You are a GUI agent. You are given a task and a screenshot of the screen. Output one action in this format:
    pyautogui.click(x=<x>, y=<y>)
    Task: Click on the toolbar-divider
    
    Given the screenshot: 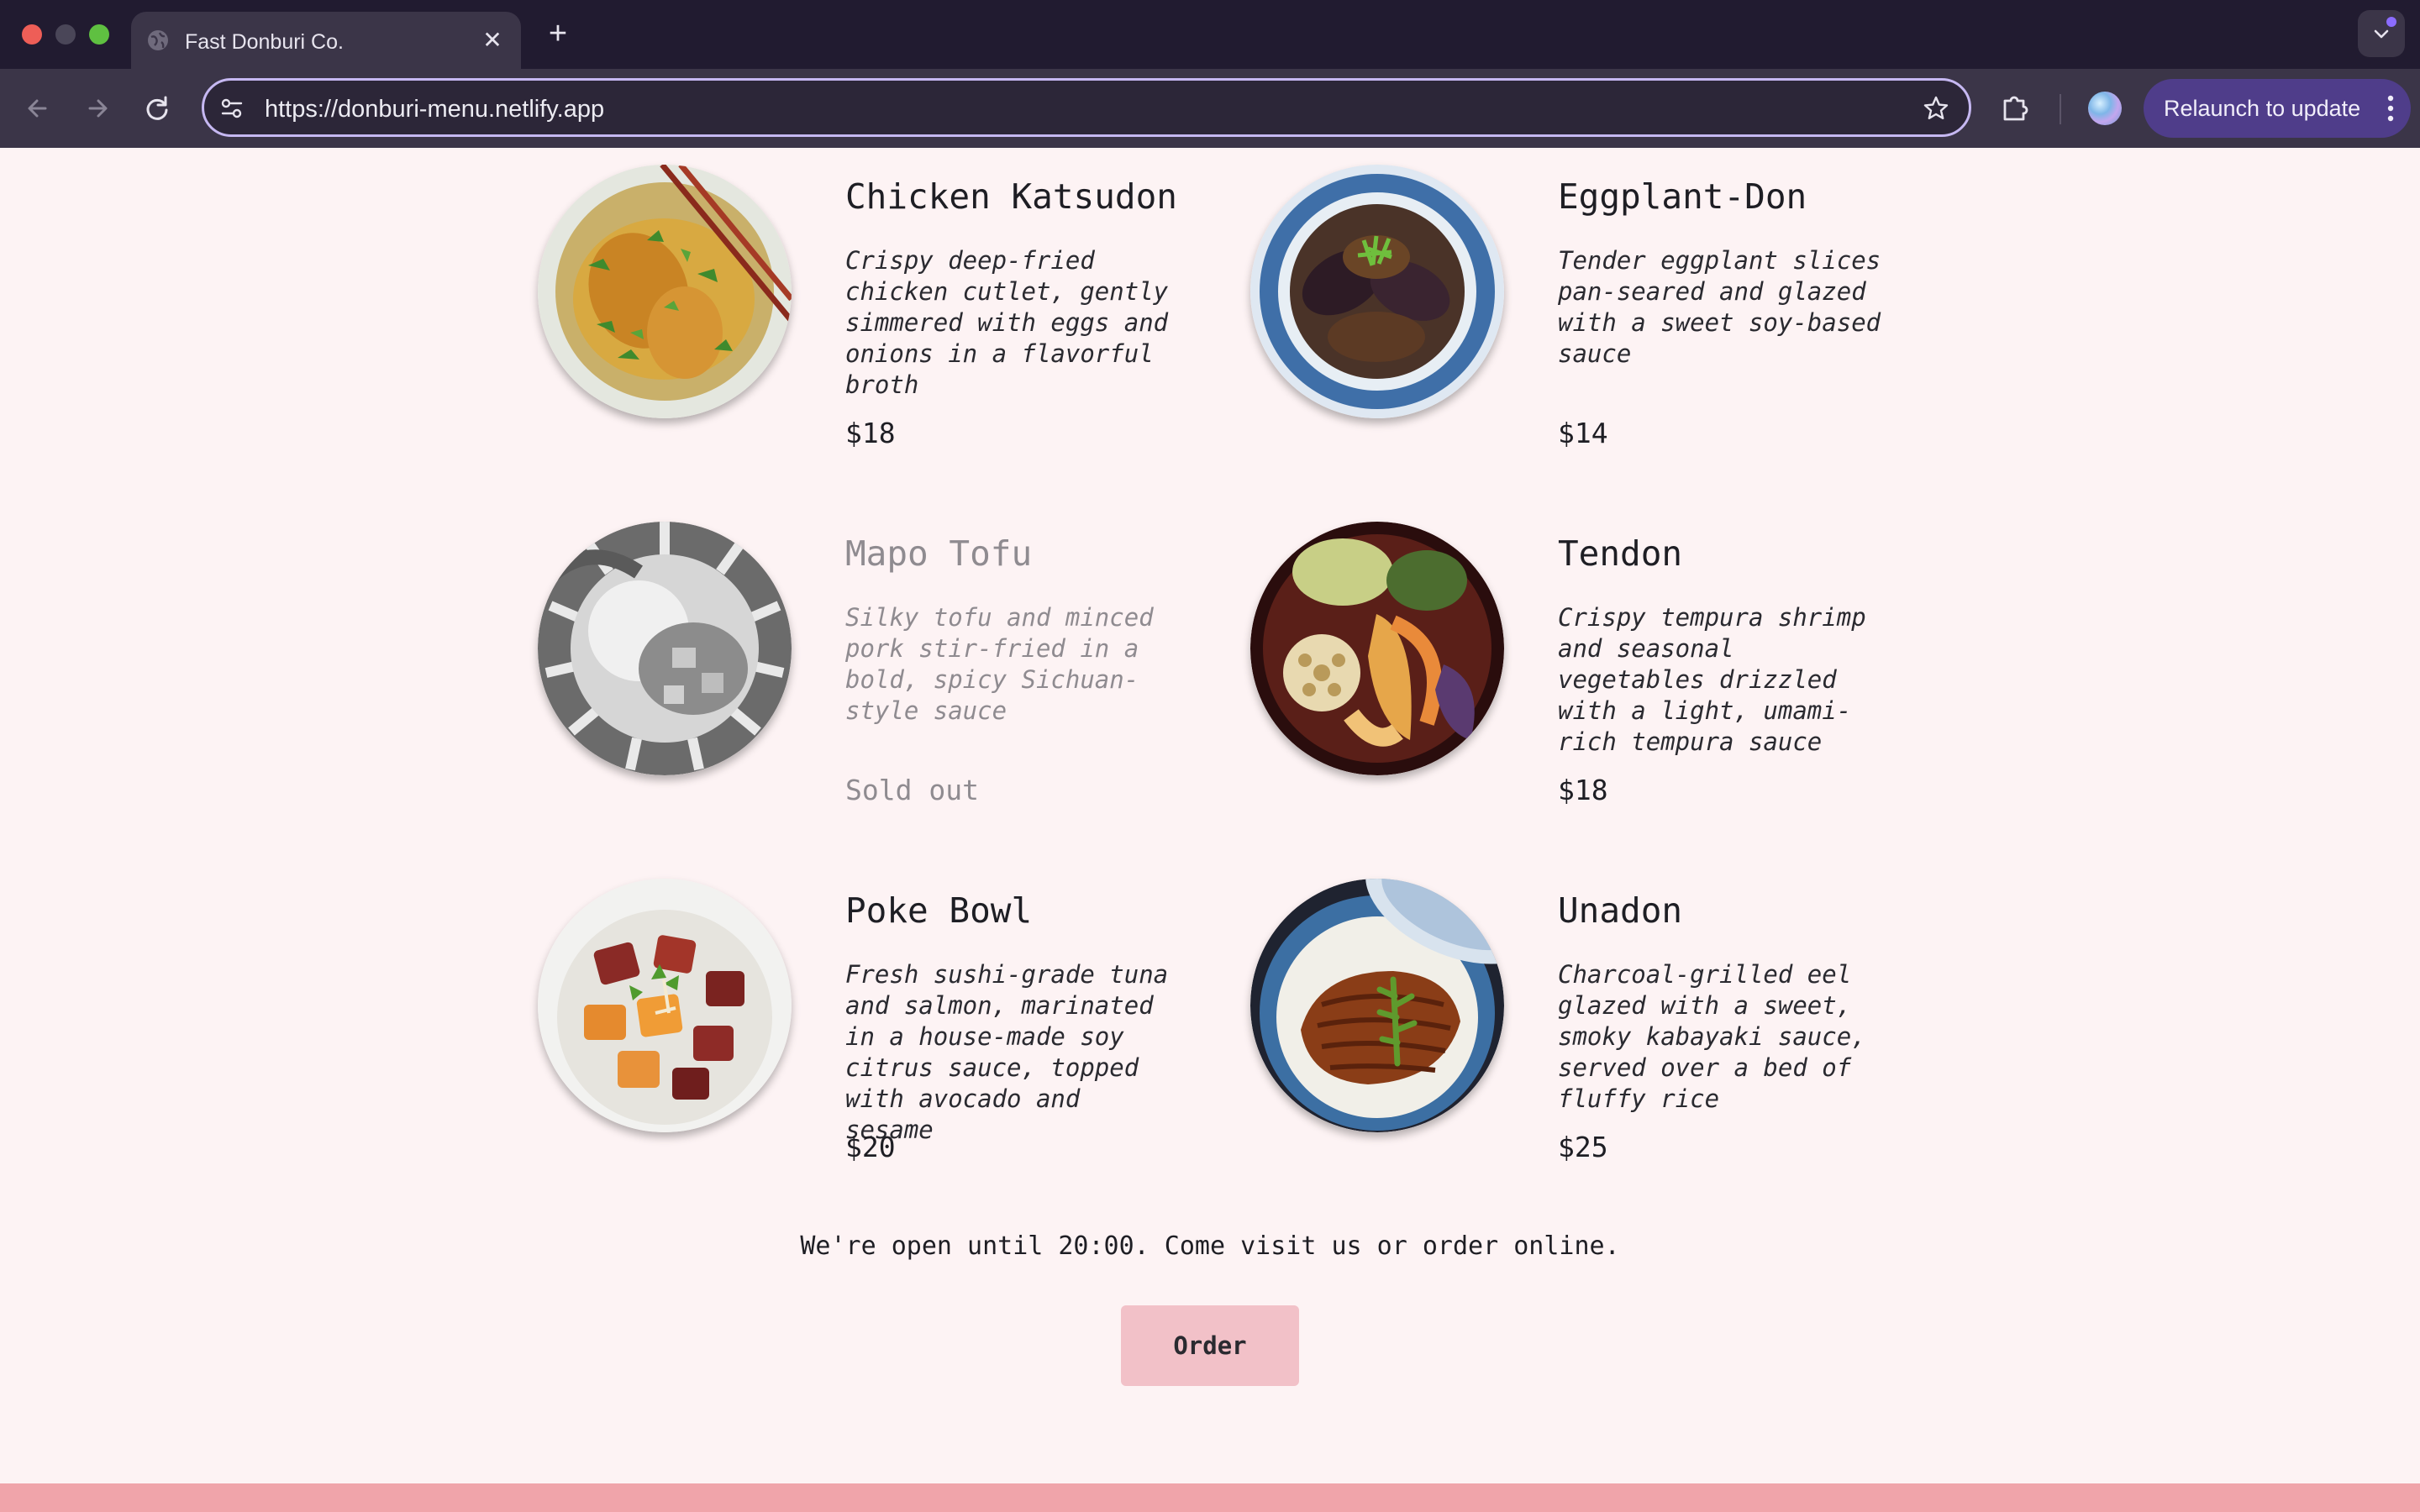 What is the action you would take?
    pyautogui.click(x=2060, y=109)
    